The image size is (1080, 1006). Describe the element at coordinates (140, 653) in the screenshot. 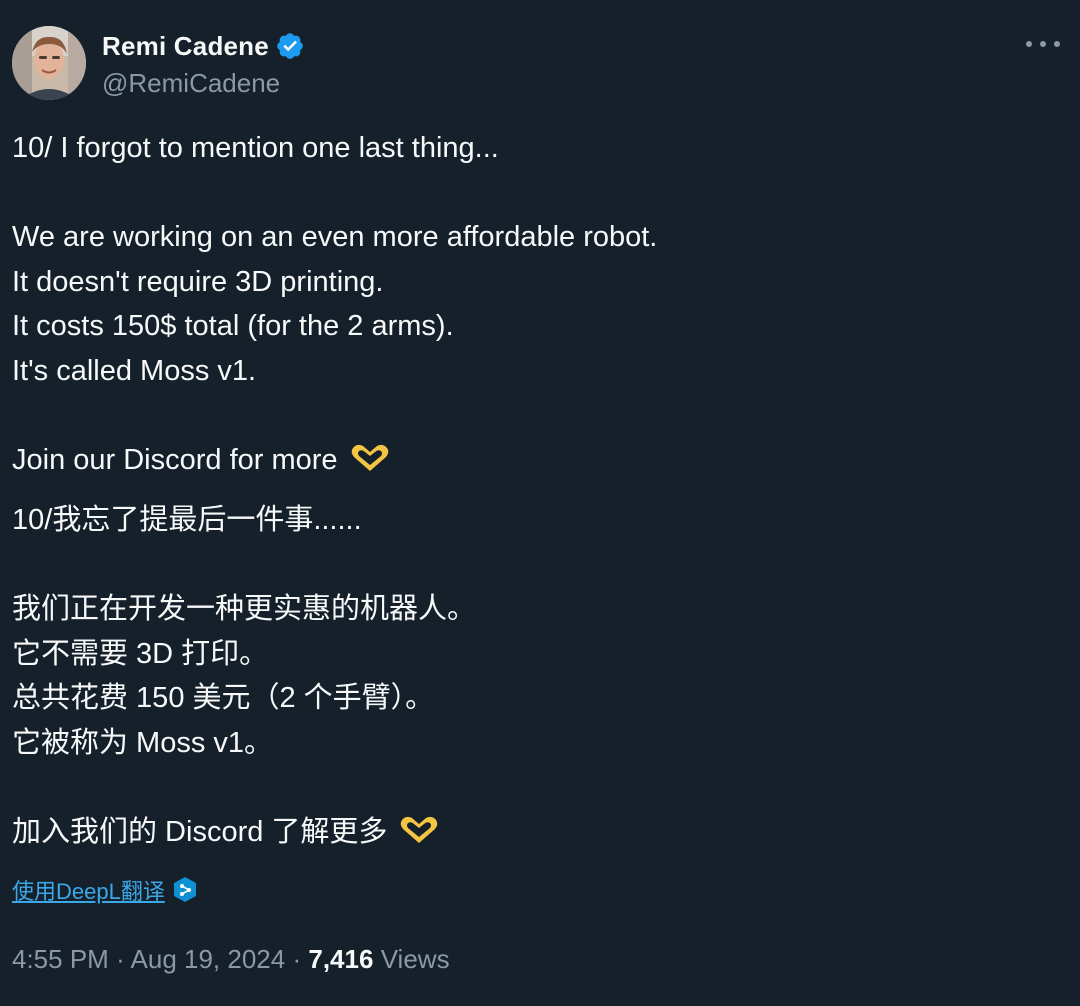

I see `tweet-line: 它不需要 3D 打印。` at that location.